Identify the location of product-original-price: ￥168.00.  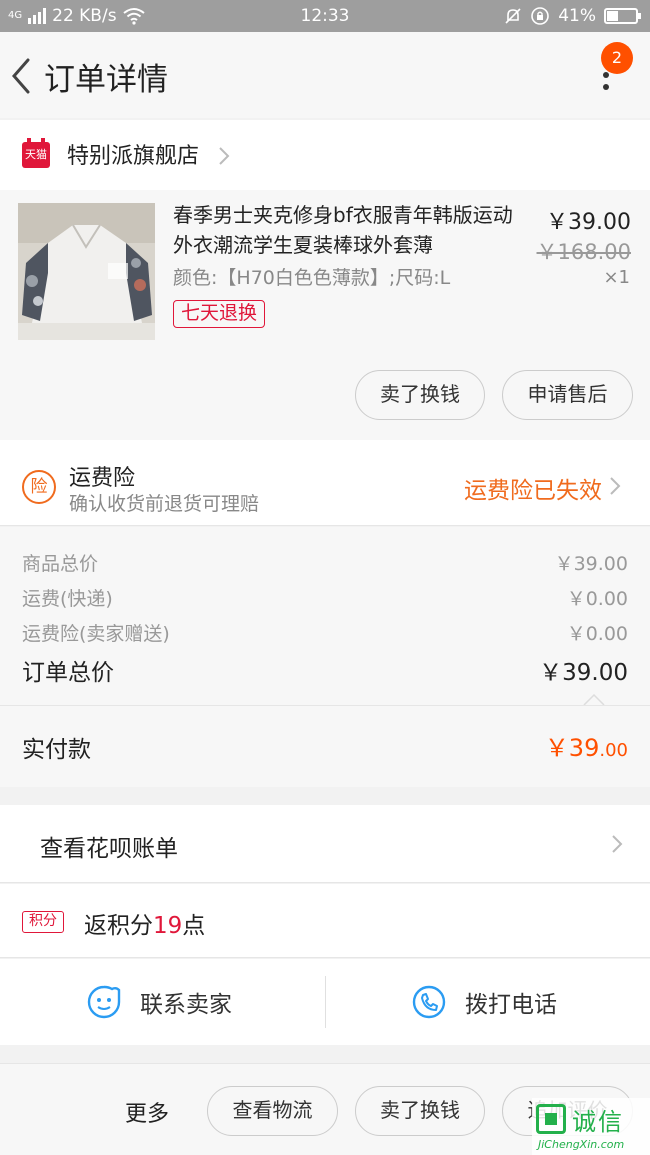
(583, 252).